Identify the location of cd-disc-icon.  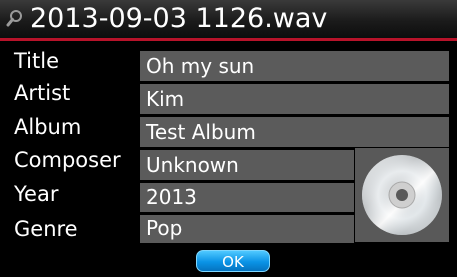
(402, 197).